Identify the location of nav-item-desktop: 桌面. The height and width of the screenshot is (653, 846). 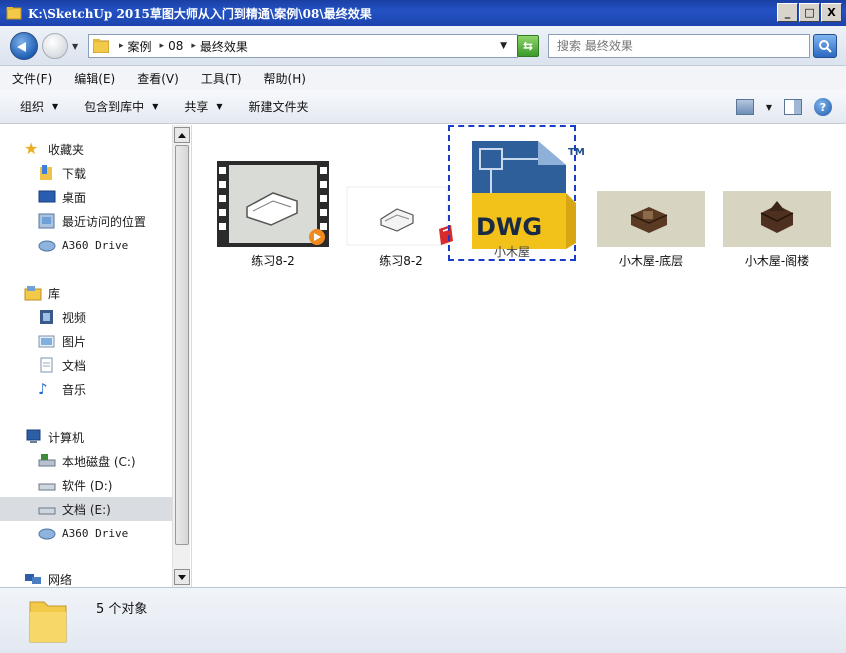
(114, 197).